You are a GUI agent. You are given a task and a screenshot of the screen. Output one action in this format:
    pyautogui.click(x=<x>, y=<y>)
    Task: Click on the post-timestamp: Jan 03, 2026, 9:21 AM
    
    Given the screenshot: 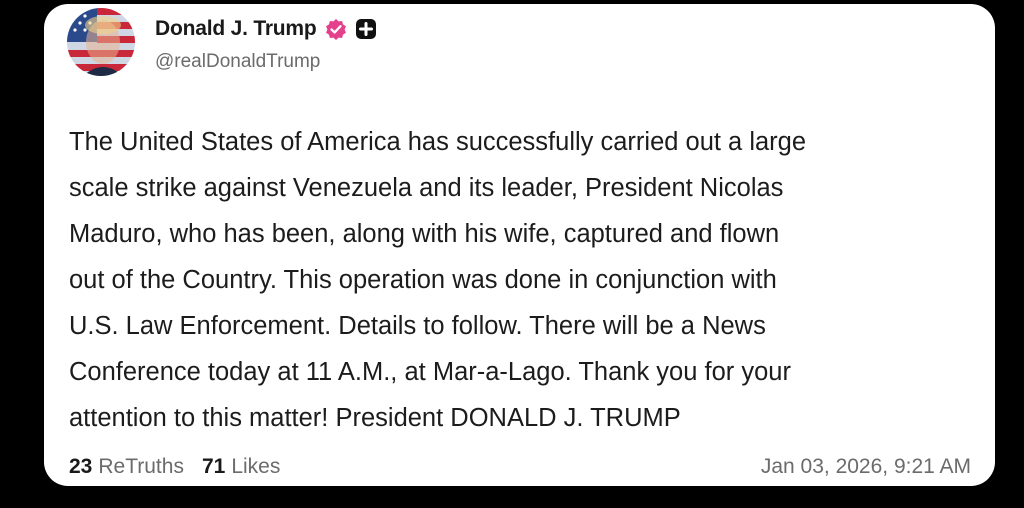 What is the action you would take?
    pyautogui.click(x=866, y=467)
    